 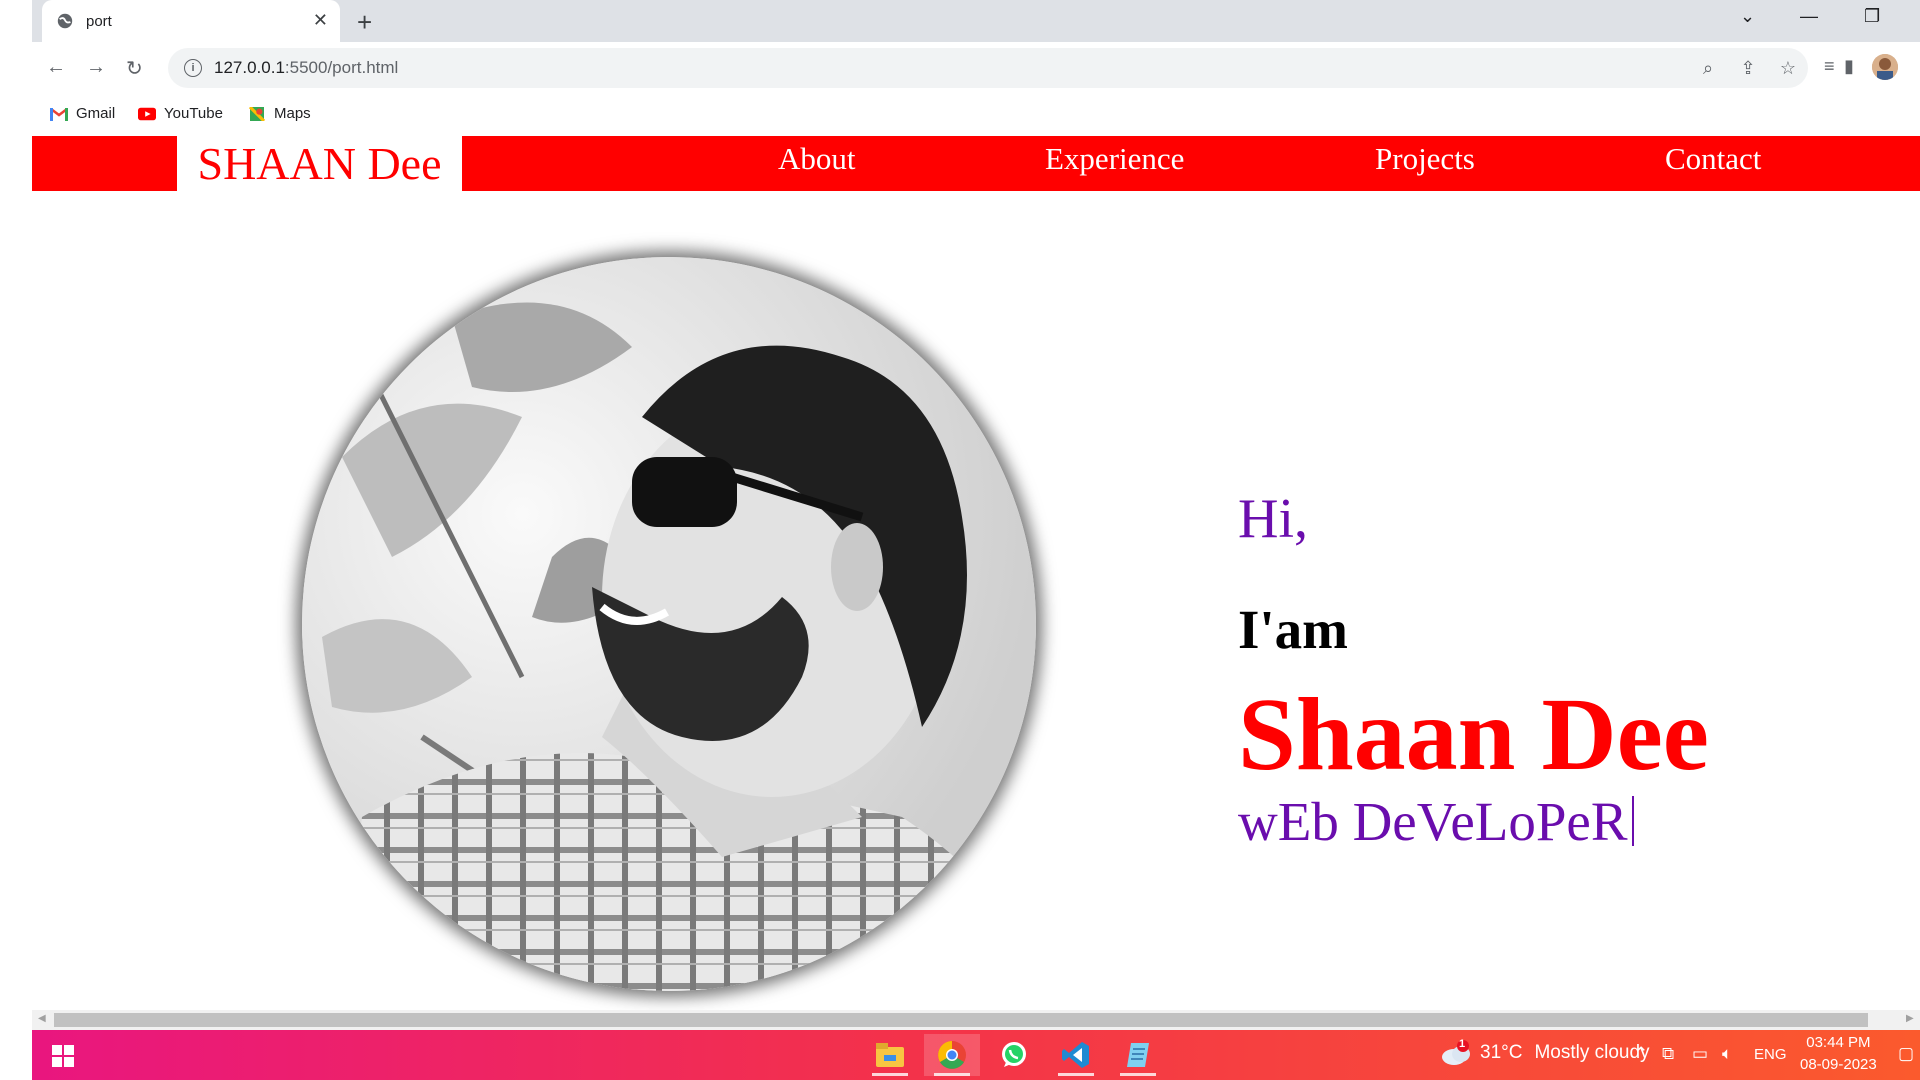 I want to click on browser-tab: port ✕, so click(x=191, y=21).